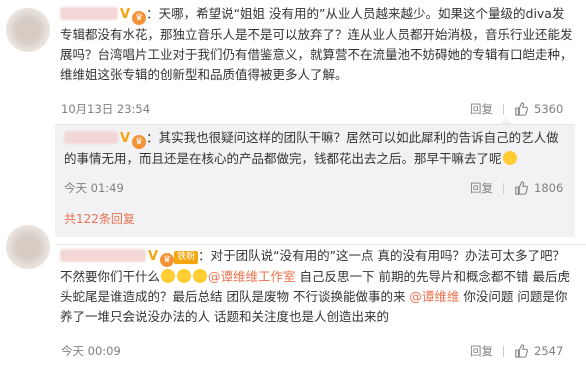 The height and width of the screenshot is (374, 586). What do you see at coordinates (99, 218) in the screenshot?
I see `more-replies-link: 共122条回复` at bounding box center [99, 218].